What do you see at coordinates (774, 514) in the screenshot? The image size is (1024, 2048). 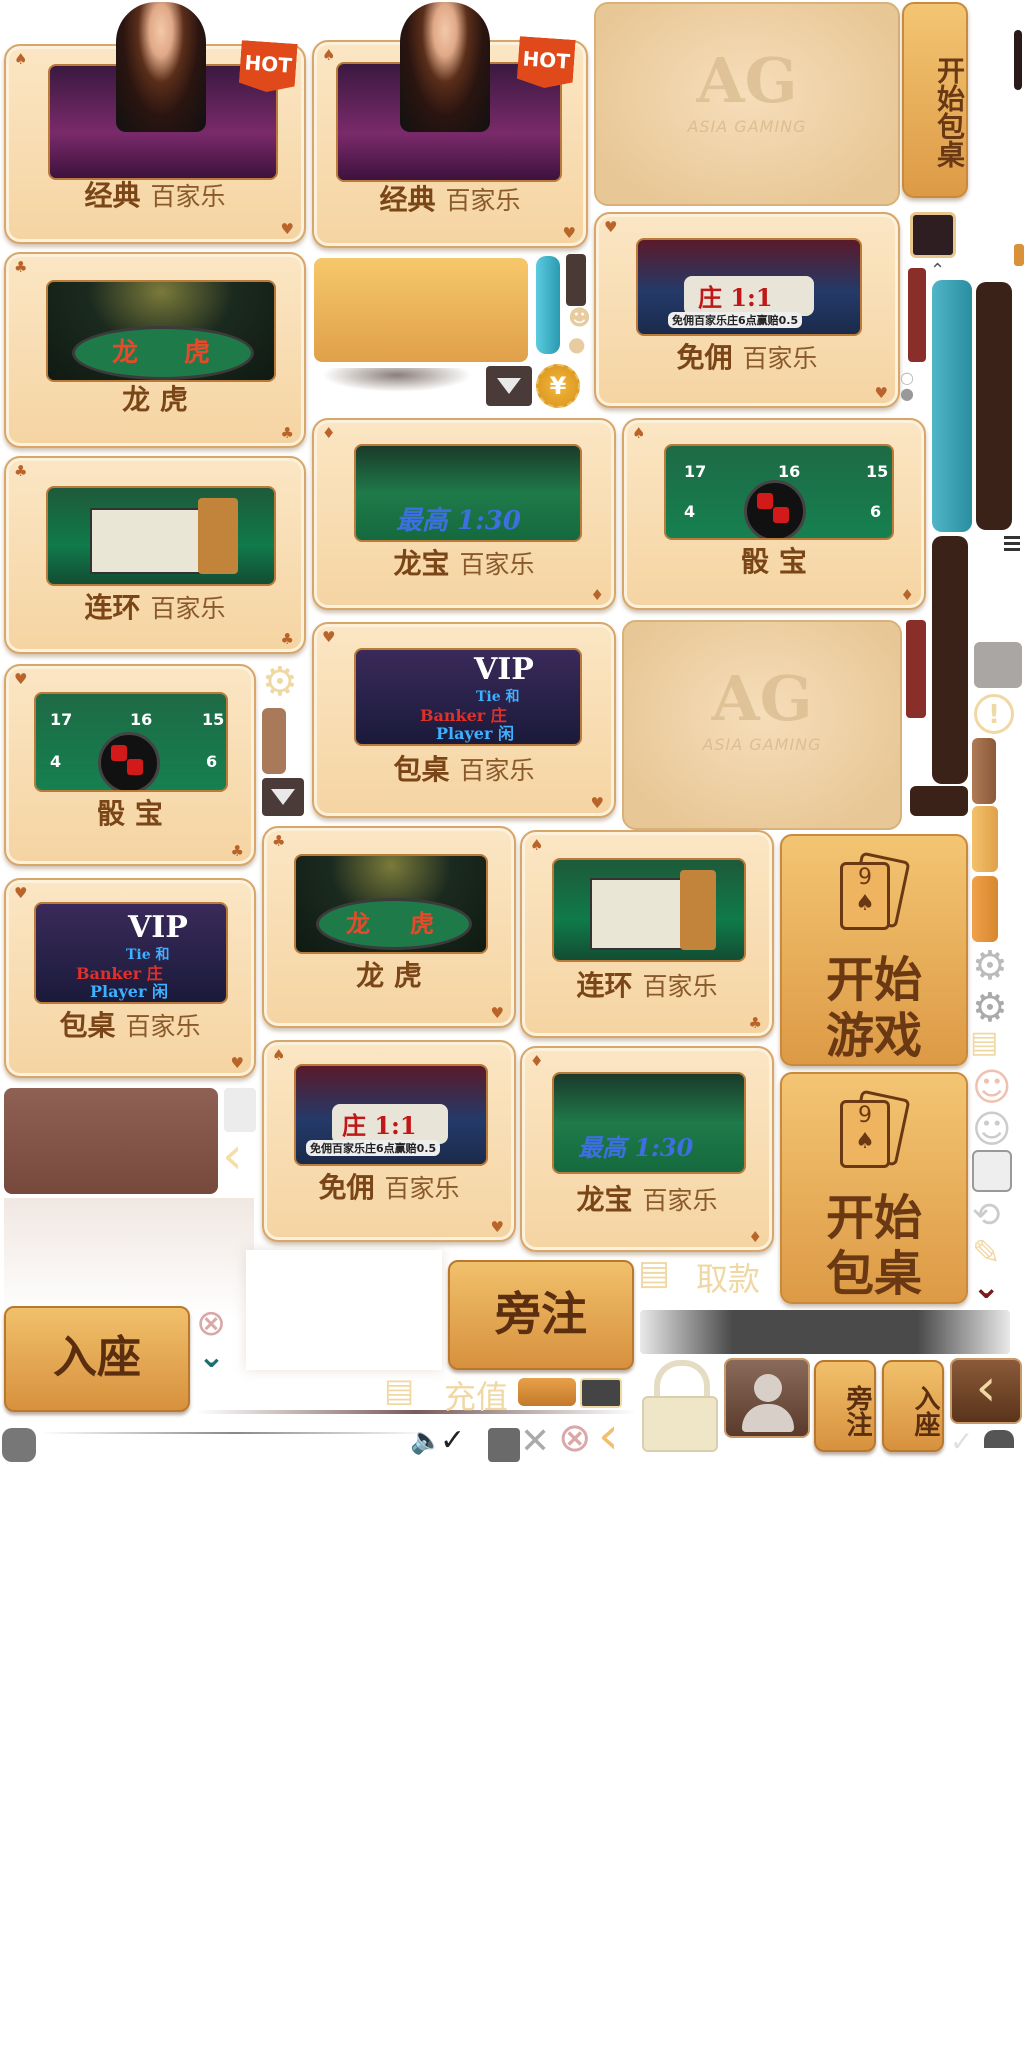 I see `game-card-sic-bo: ♠ 17 16 15 4 6 骰 宝 ♦` at bounding box center [774, 514].